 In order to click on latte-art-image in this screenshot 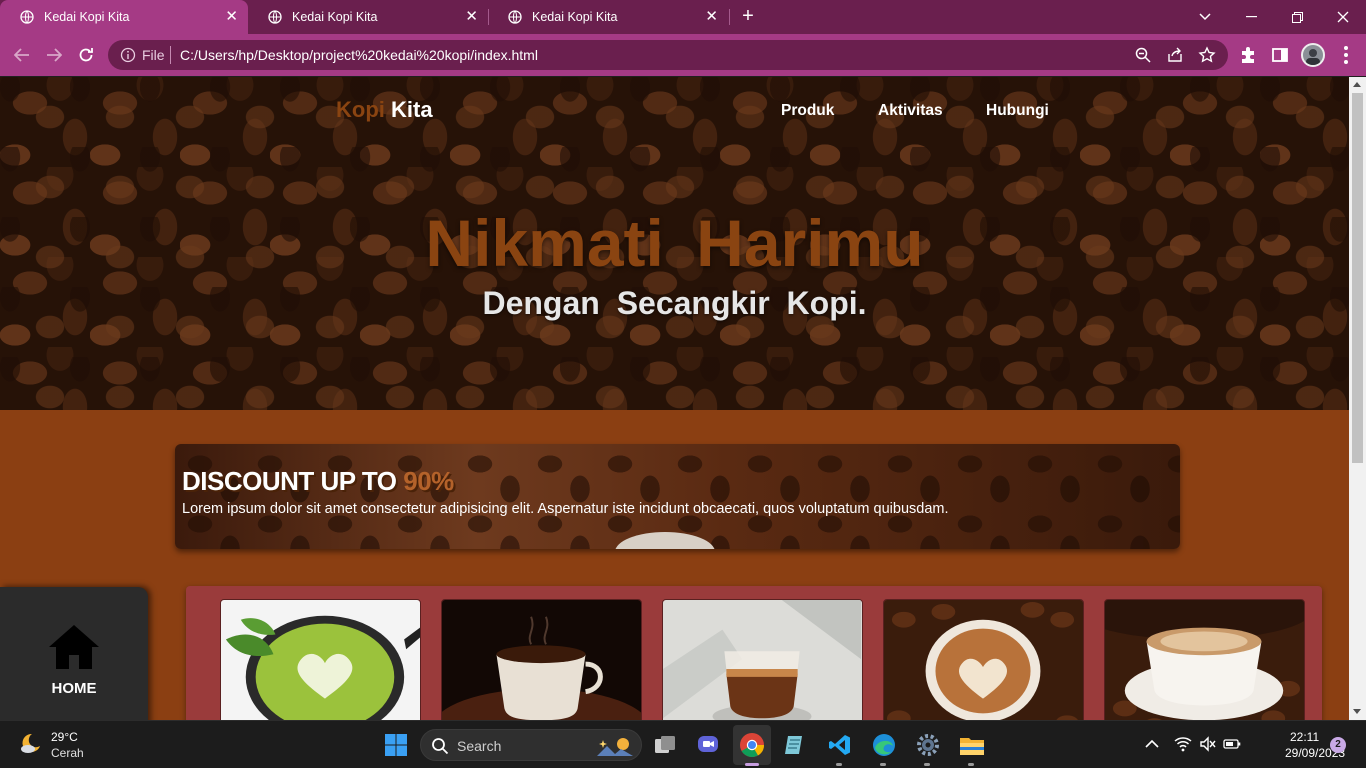, I will do `click(983, 660)`.